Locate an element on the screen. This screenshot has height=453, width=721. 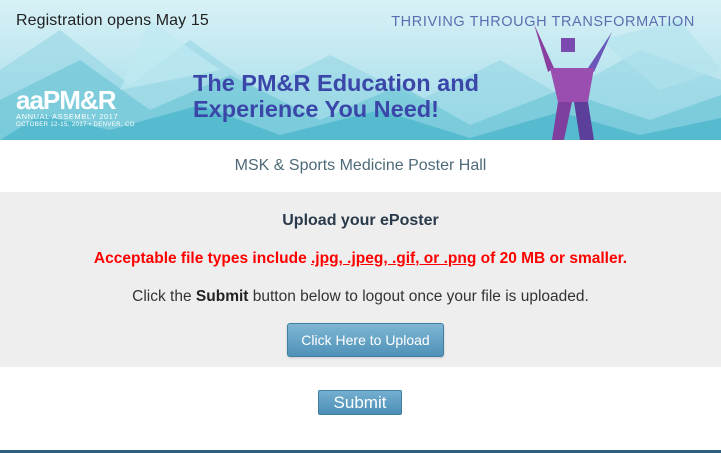
file-types-suffix: of 20 MB or smaller. is located at coordinates (552, 258).